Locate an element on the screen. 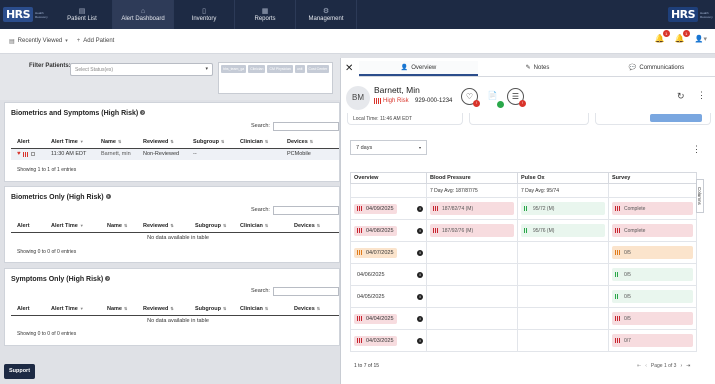 The height and width of the screenshot is (384, 715). prev-page-icon: ‹ is located at coordinates (646, 366).